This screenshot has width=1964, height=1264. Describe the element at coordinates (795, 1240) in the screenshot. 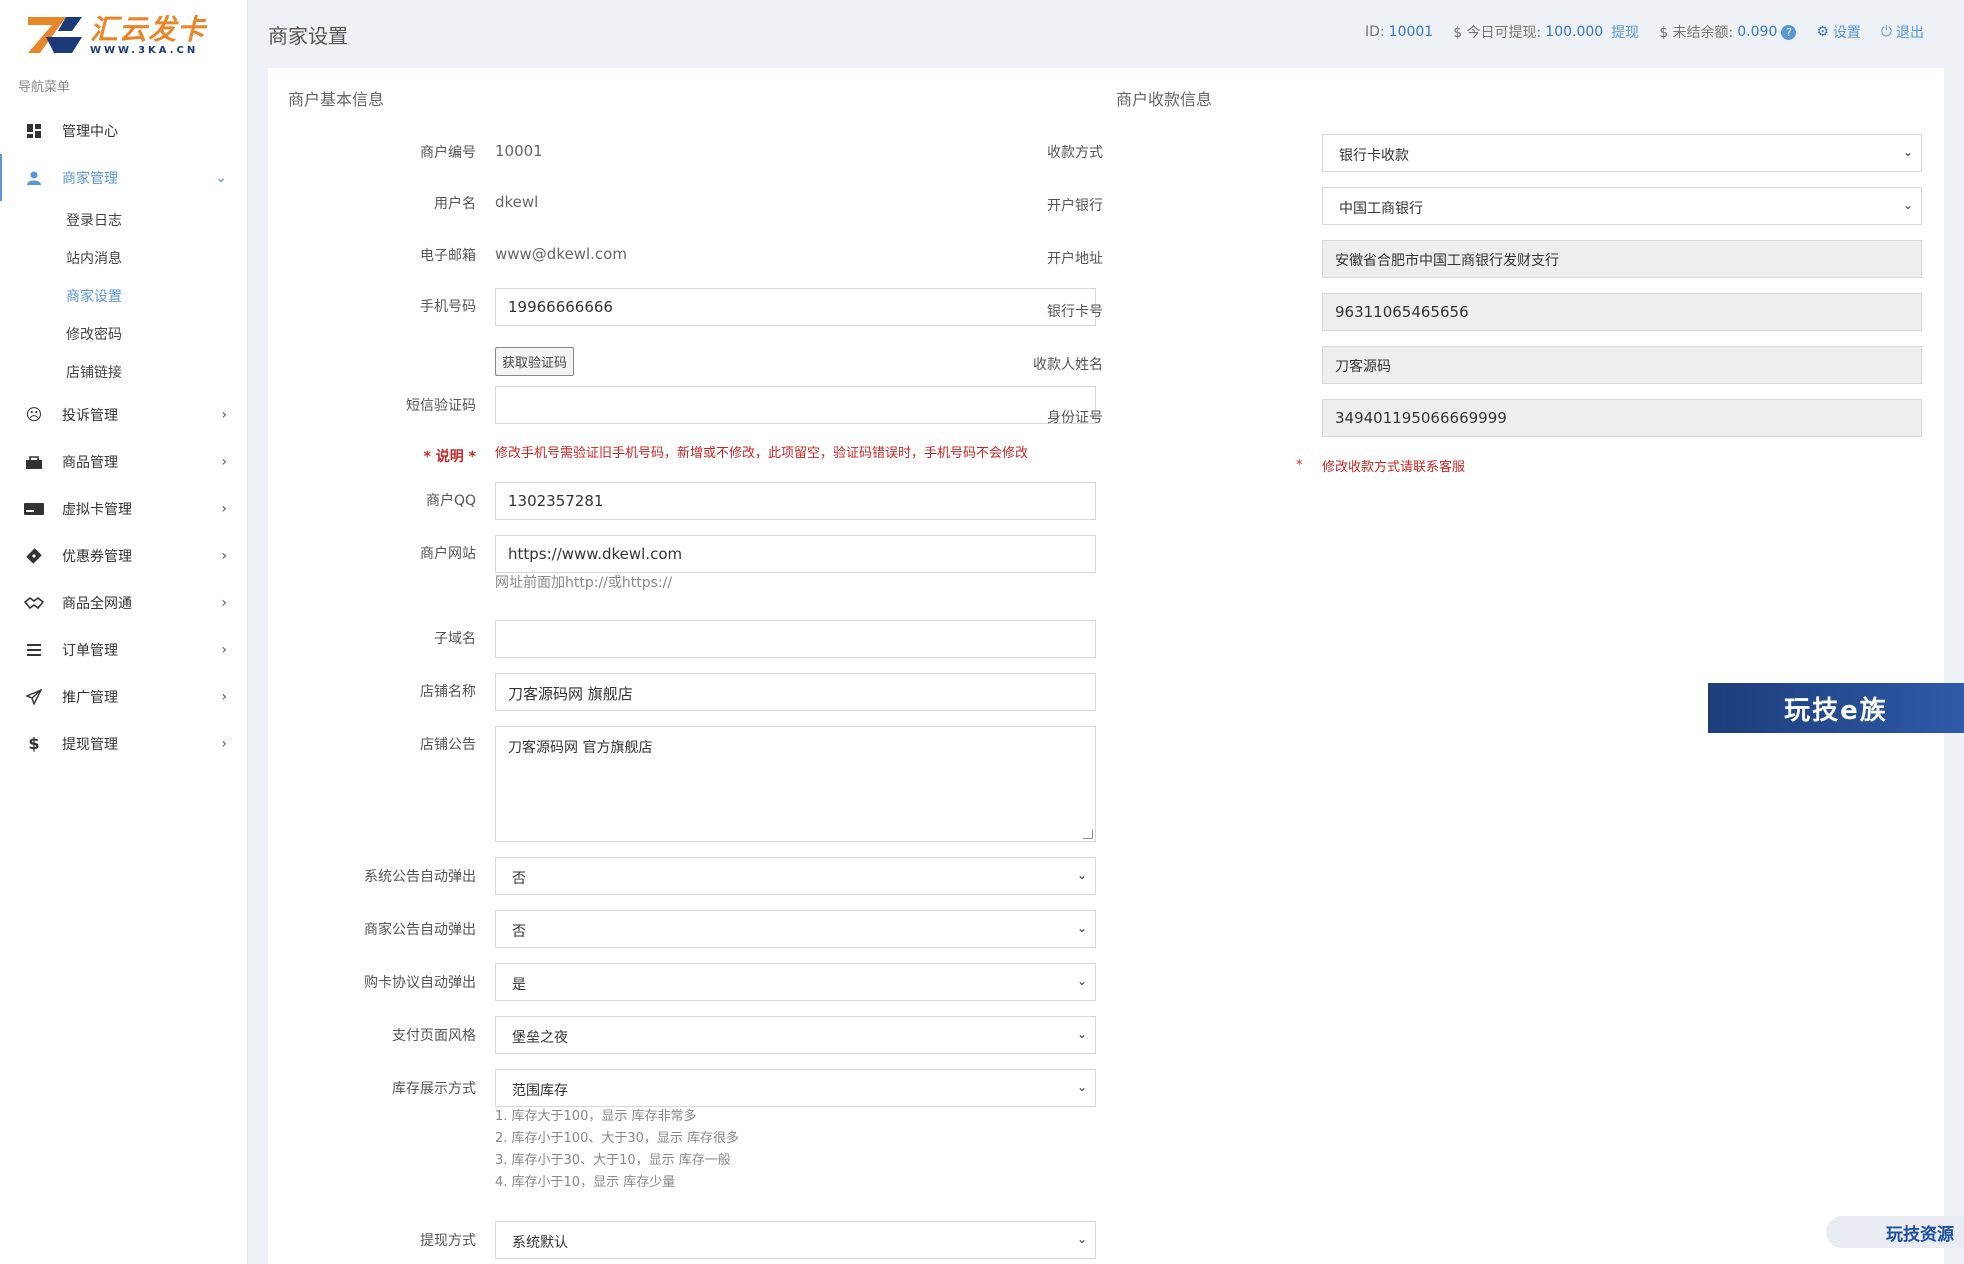

I see `withdraw-method-select: 系统默认 ⌄` at that location.